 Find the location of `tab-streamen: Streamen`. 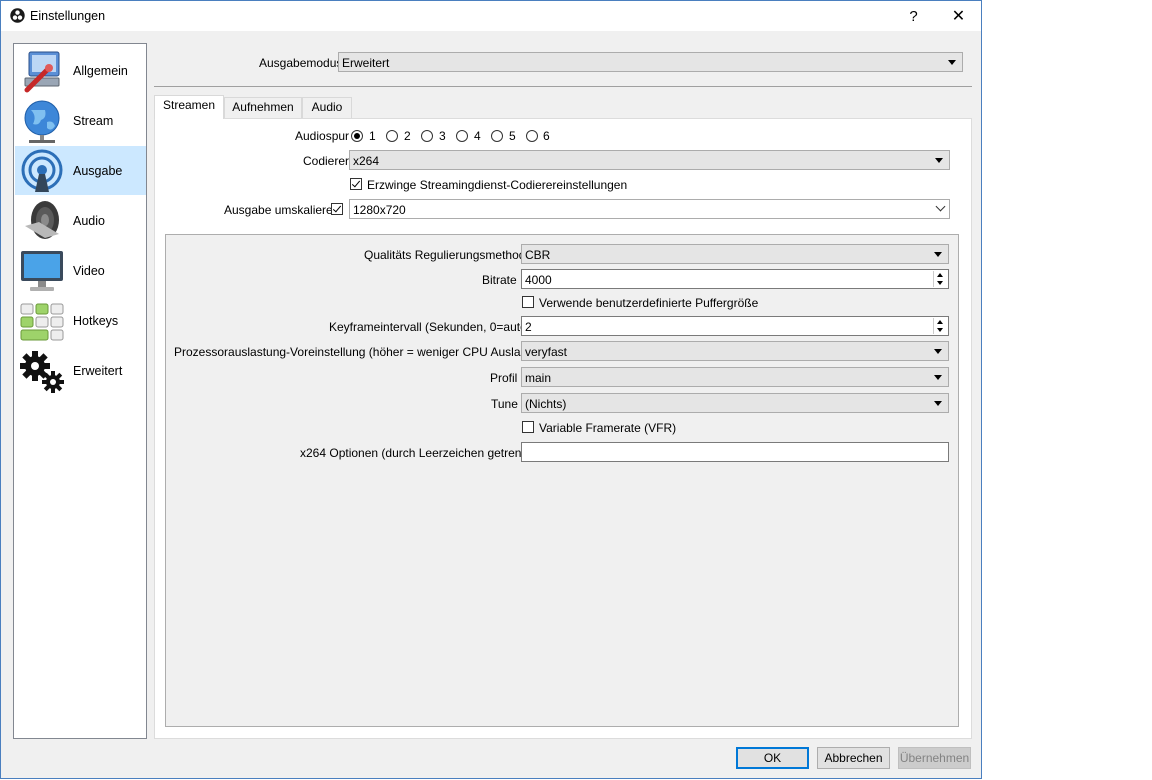

tab-streamen: Streamen is located at coordinates (189, 107).